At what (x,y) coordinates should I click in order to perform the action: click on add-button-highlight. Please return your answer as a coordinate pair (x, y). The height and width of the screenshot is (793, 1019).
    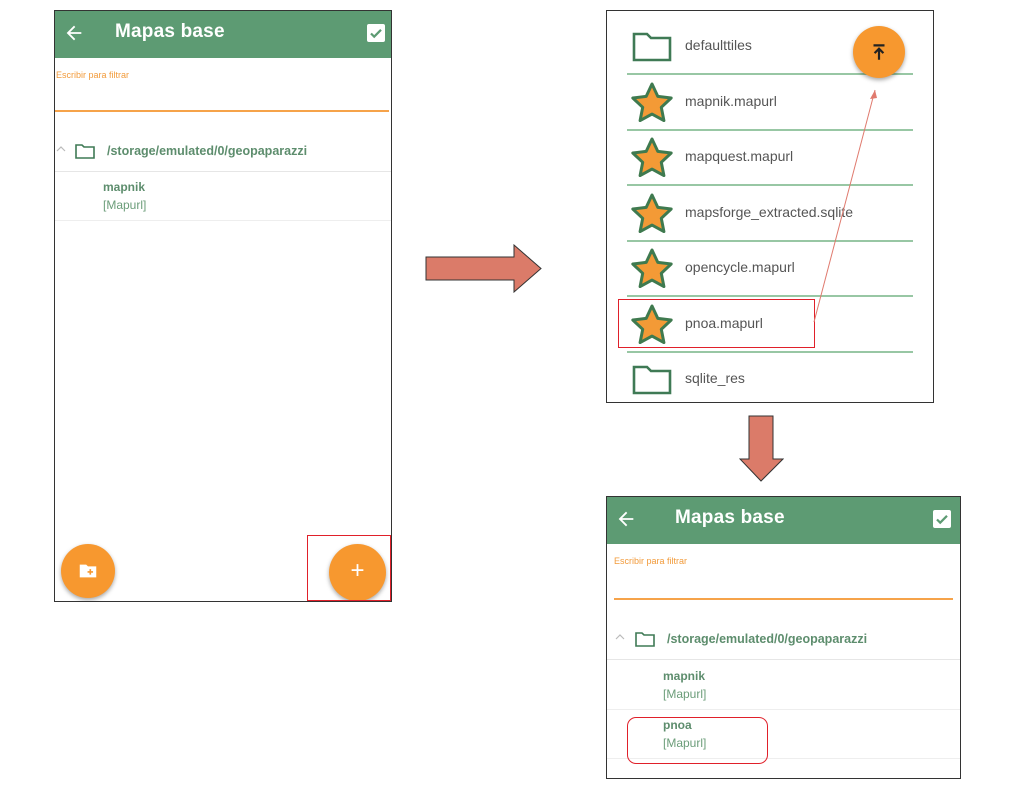
    Looking at the image, I should click on (349, 568).